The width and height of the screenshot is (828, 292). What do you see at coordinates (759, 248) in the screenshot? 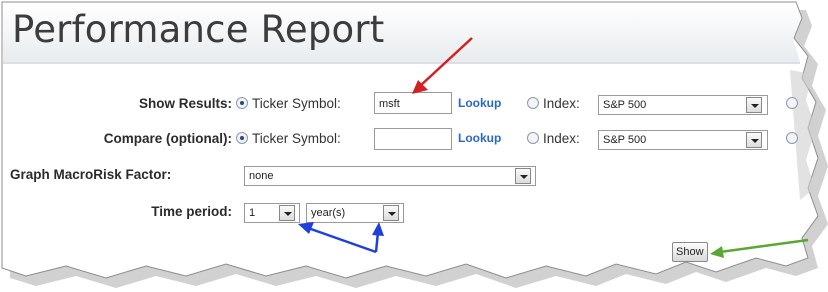
I see `green-arrow-icon` at bounding box center [759, 248].